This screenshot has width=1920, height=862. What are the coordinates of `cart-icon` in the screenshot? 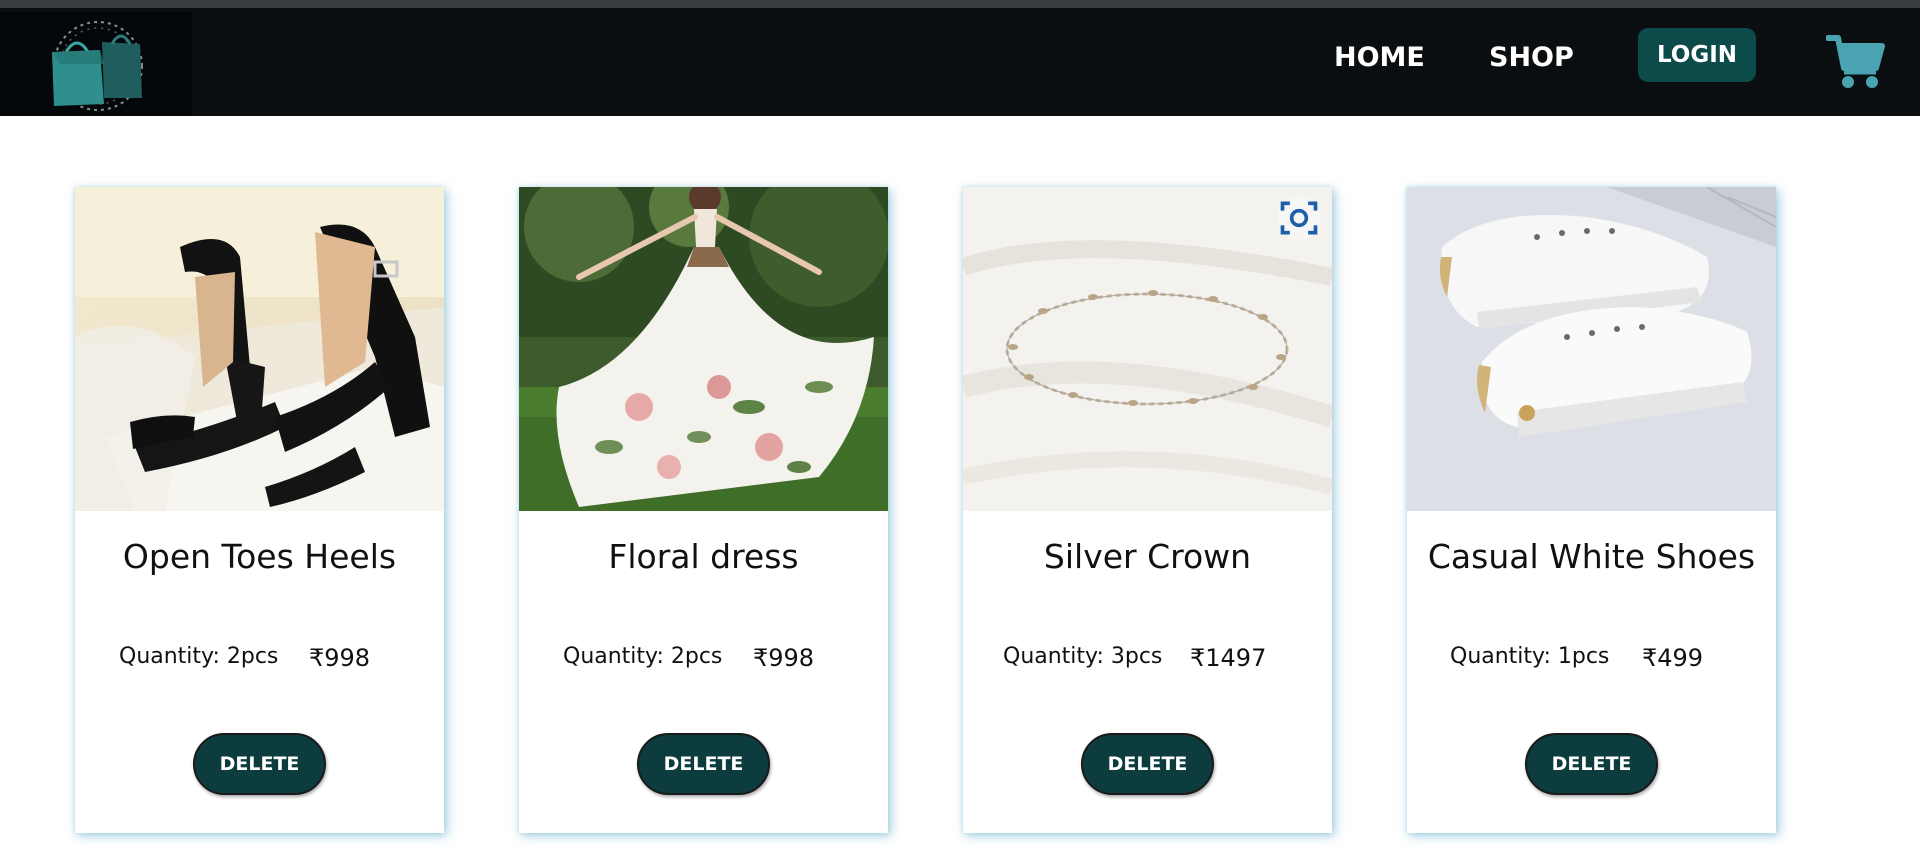 It's located at (1855, 61).